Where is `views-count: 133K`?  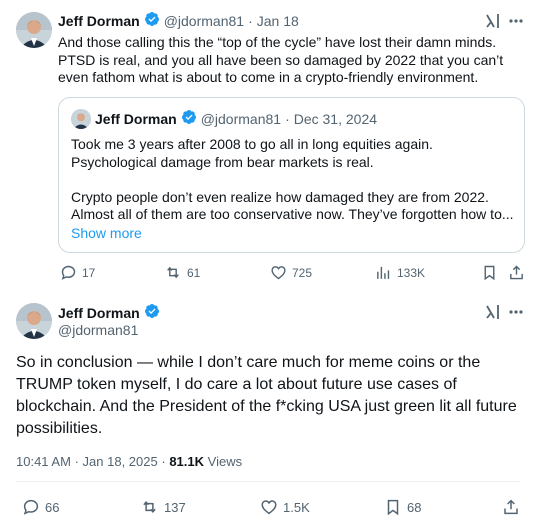 views-count: 133K is located at coordinates (411, 272).